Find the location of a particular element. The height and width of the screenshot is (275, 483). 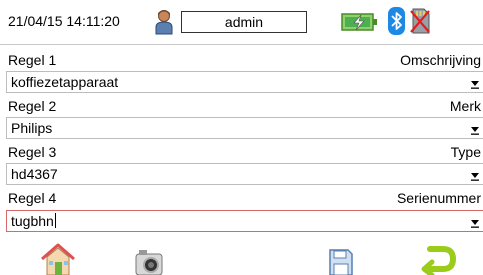

row-2-select: Philips is located at coordinates (244, 128).